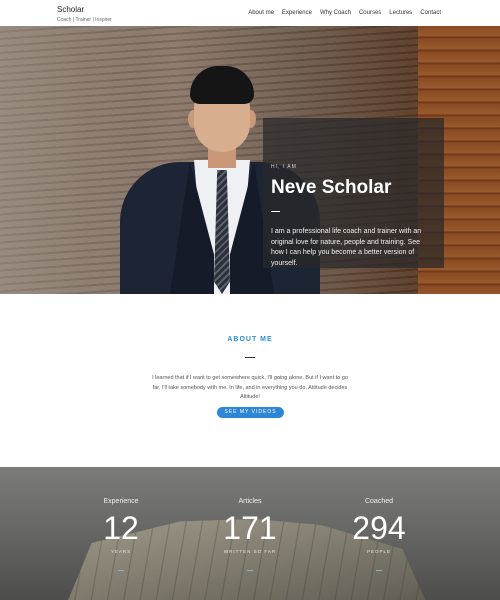  I want to click on brand: Scholar Coach | Trainer | Inspirer, so click(84, 14).